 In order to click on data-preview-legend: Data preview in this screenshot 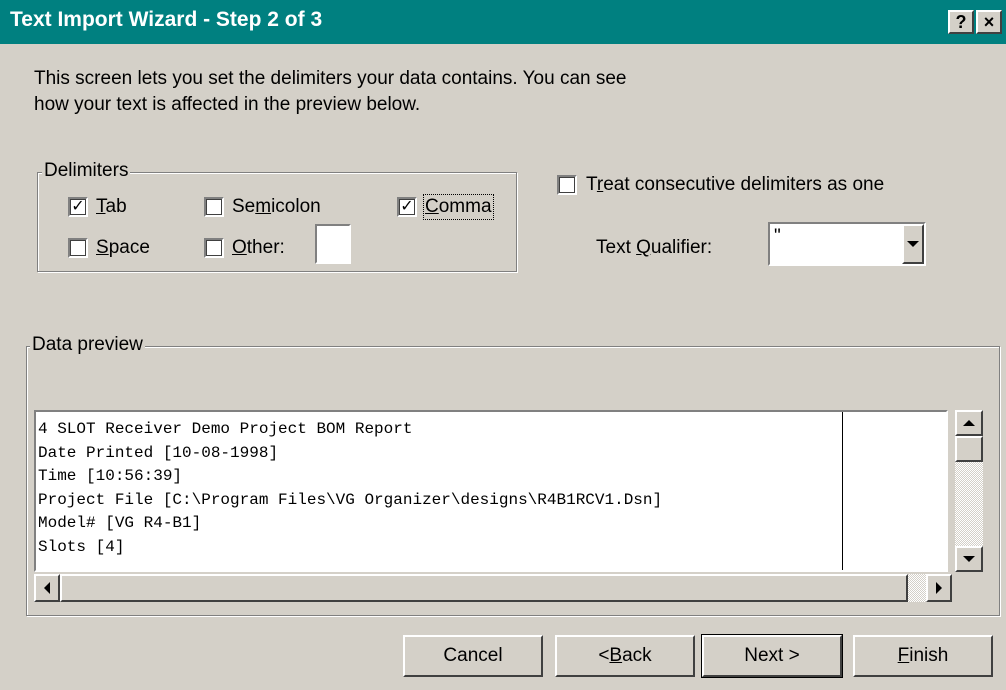, I will do `click(87, 345)`.